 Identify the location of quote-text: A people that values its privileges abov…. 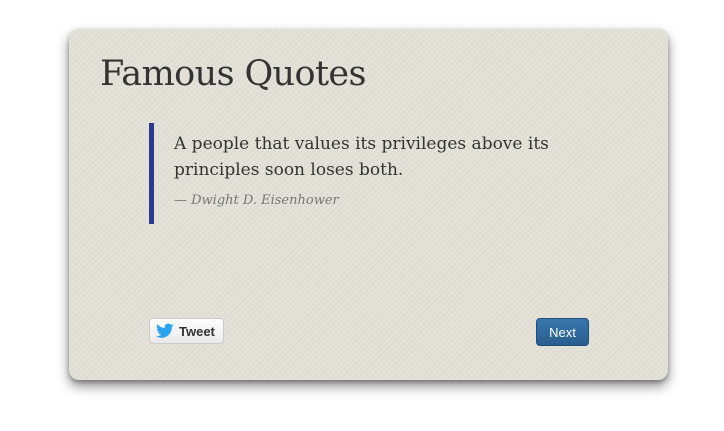
(361, 157).